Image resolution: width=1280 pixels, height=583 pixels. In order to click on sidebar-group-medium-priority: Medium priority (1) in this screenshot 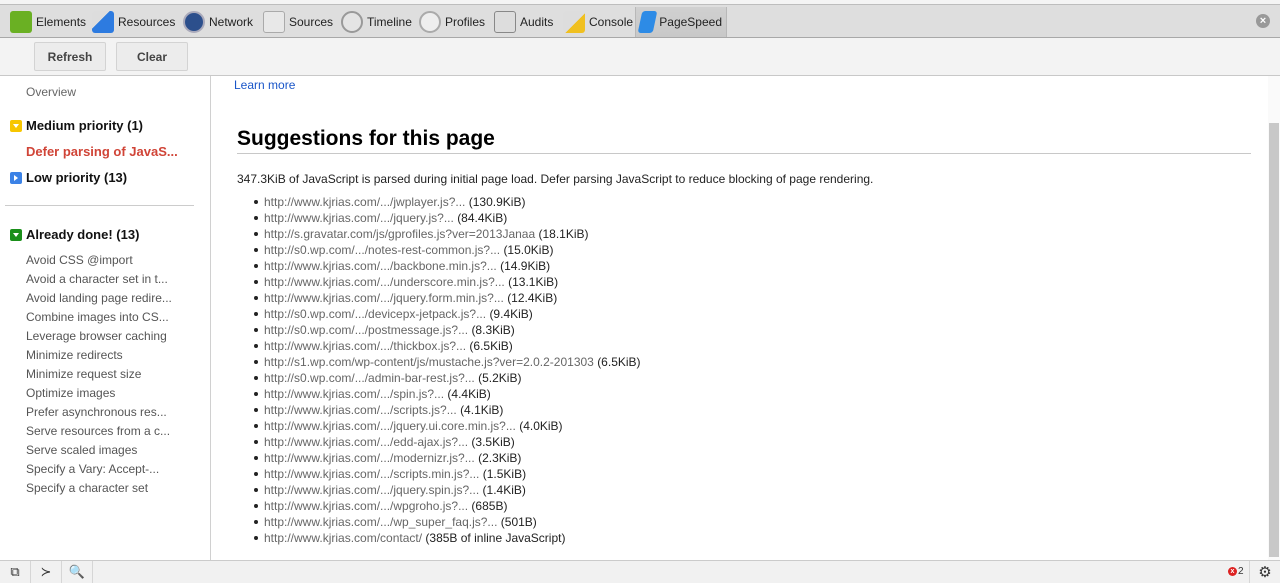, I will do `click(76, 125)`.